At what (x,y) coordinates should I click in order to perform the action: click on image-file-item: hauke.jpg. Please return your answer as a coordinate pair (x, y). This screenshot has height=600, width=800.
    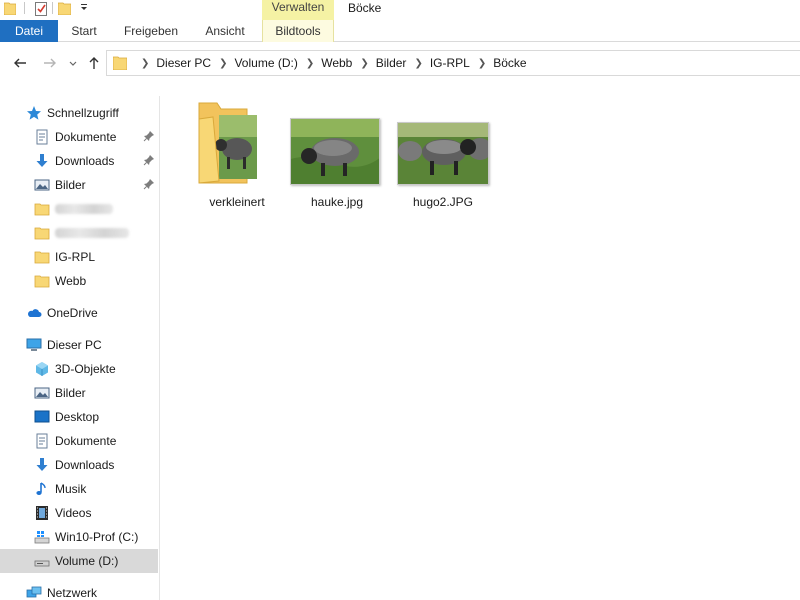
    Looking at the image, I should click on (337, 155).